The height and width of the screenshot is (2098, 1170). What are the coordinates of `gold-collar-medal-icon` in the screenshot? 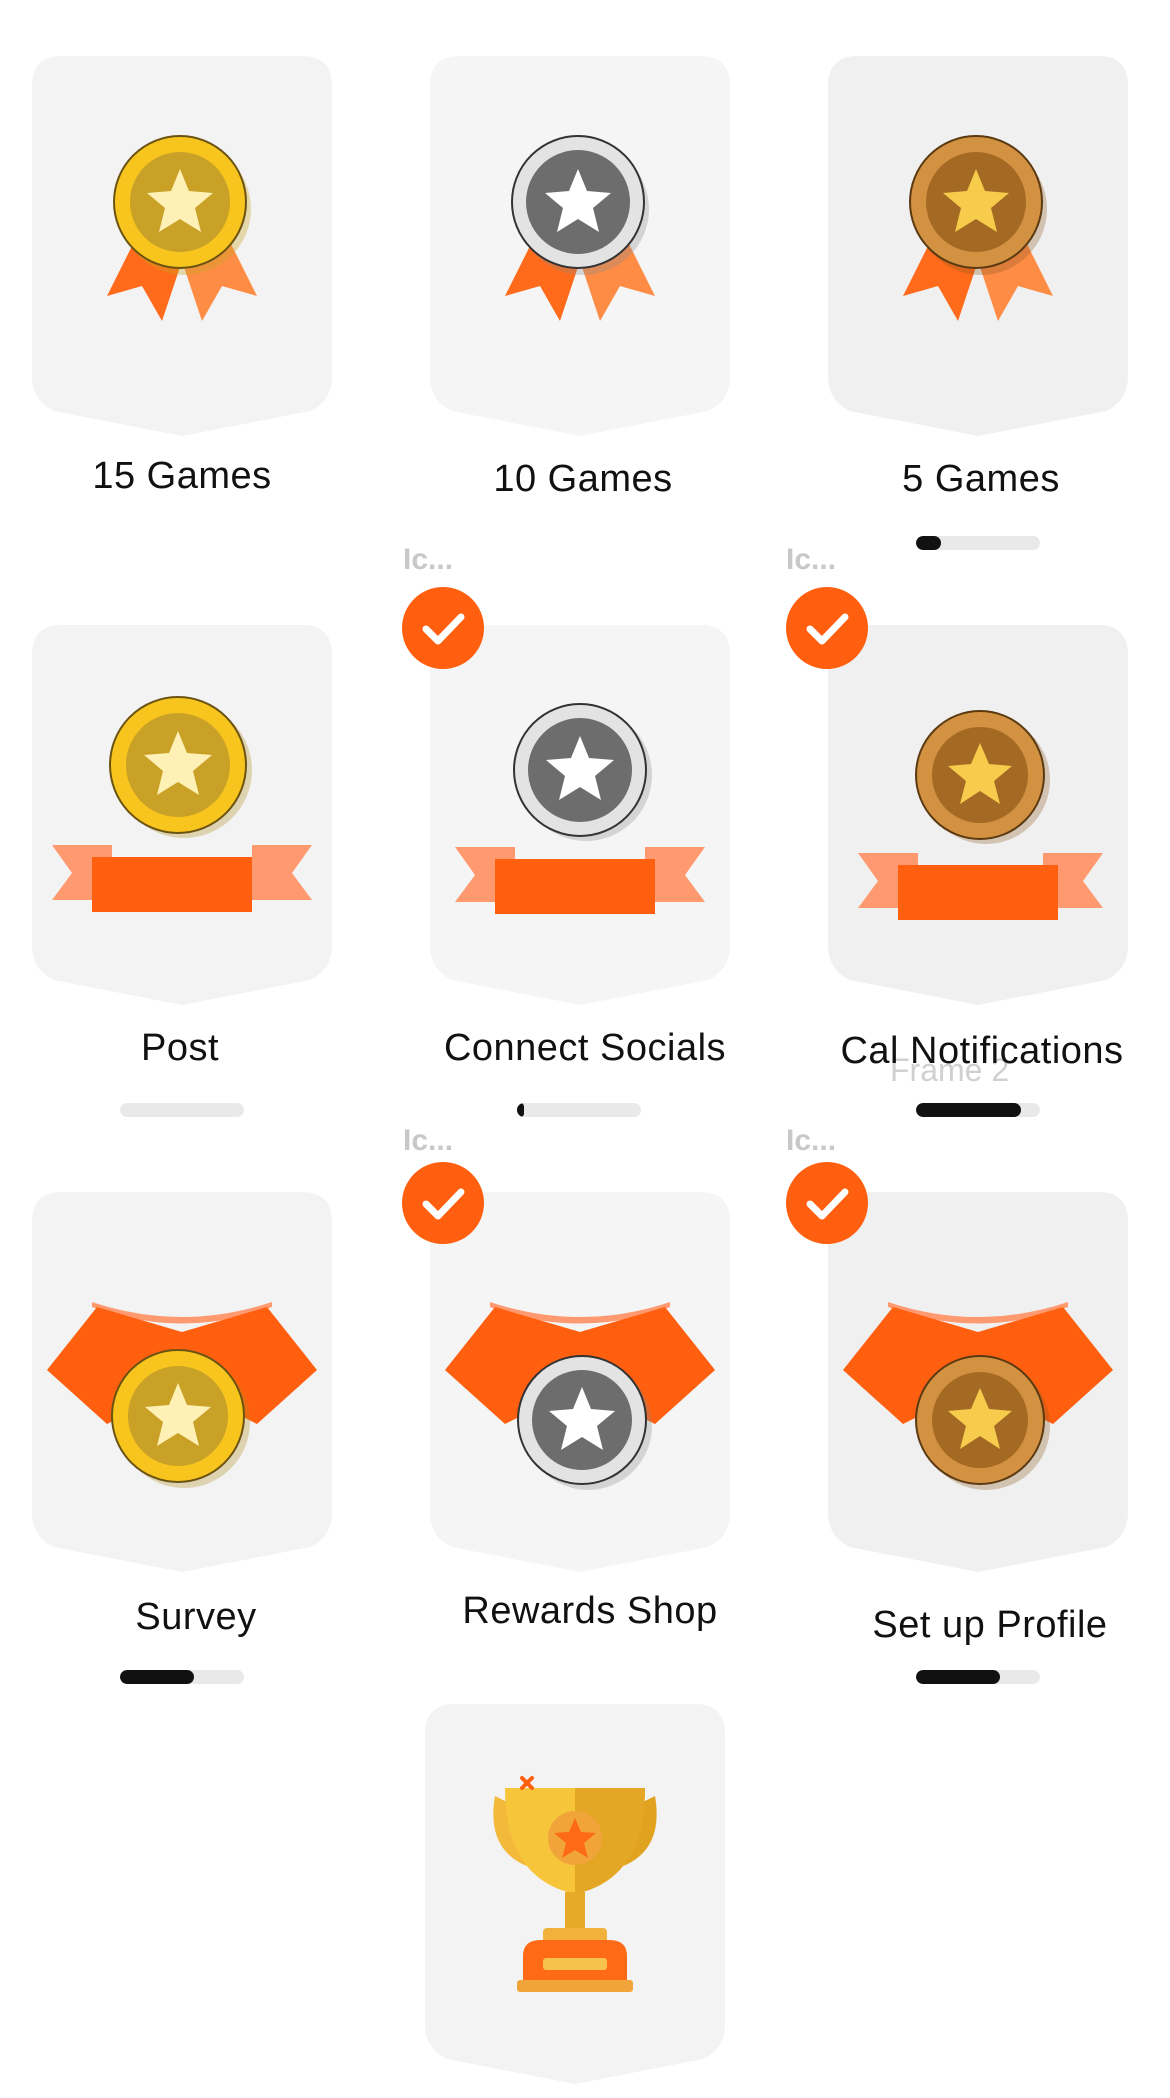 It's located at (182, 1395).